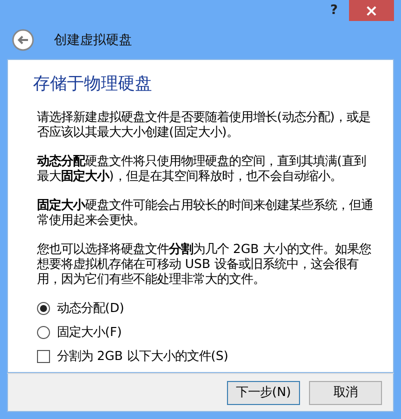 This screenshot has height=419, width=401. I want to click on description-paragraph: 请选择新建虚拟硬盘文件是否要随着使用增长(动态分配)，或是否应该以其最大大小创建(固定大小)。, so click(204, 124).